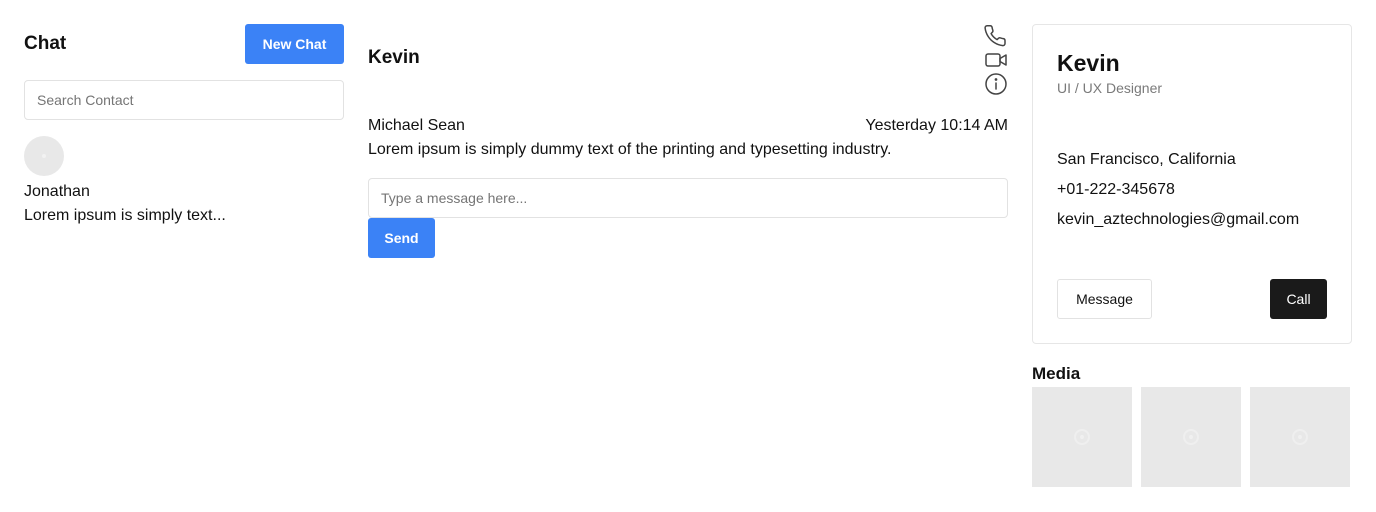 This screenshot has width=1376, height=512. I want to click on profile-actions: Message Call, so click(1192, 299).